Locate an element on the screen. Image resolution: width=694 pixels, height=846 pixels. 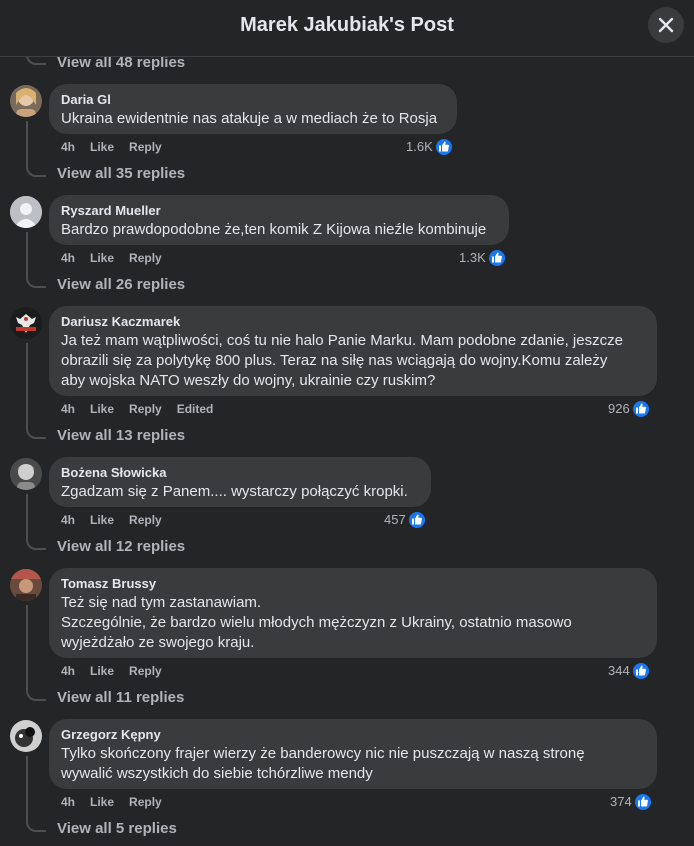
view-replies-link: View all 12 replies is located at coordinates (121, 547).